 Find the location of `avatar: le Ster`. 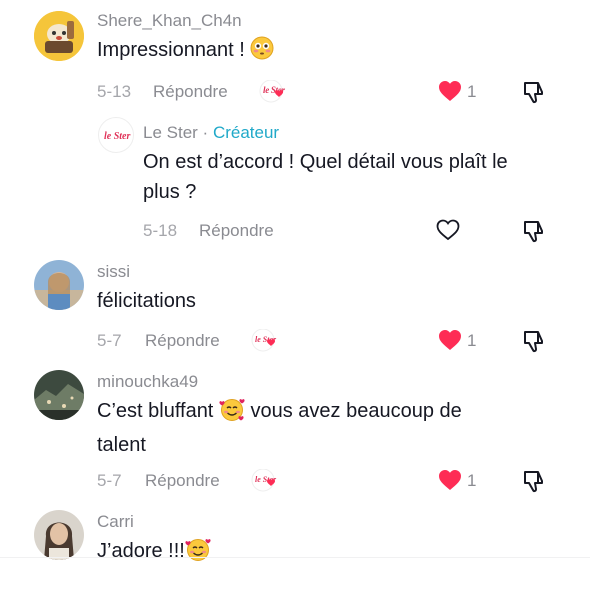

avatar: le Ster is located at coordinates (116, 135).